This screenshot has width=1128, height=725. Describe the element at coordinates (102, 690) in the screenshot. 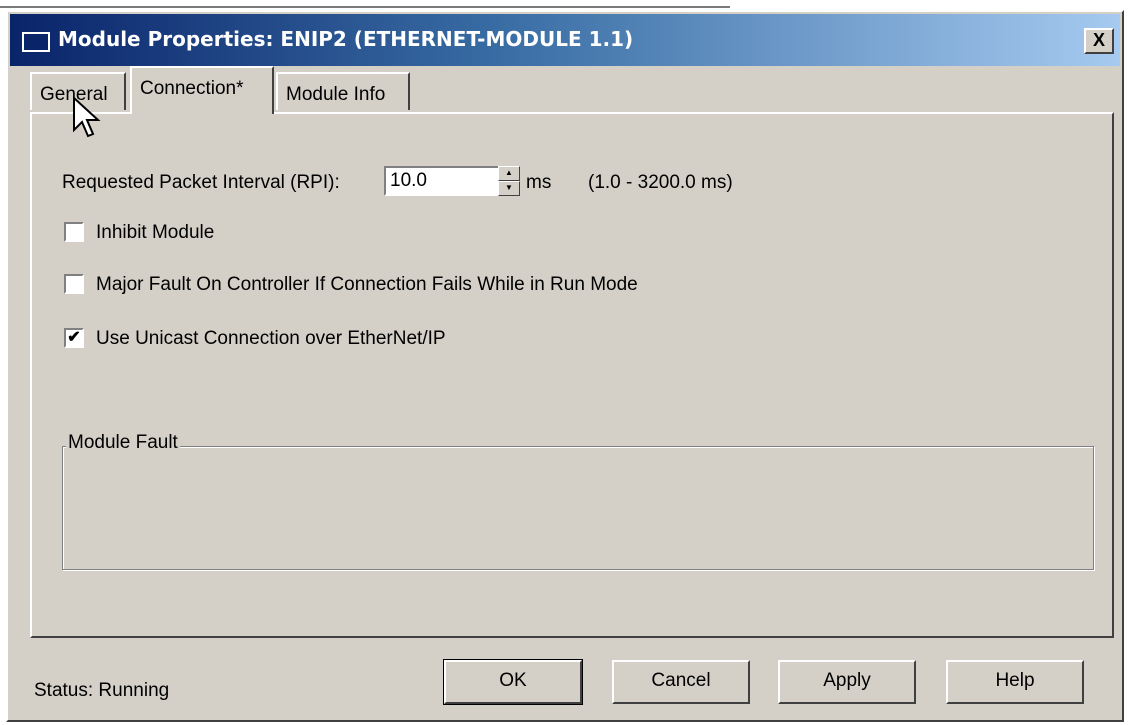

I see `status-text: Status: Running` at that location.